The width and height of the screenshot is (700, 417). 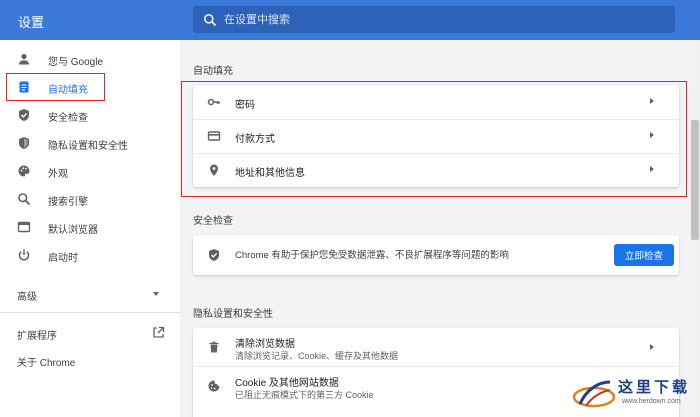 I want to click on sidebar-item-label: 默认浏览器, so click(x=73, y=230).